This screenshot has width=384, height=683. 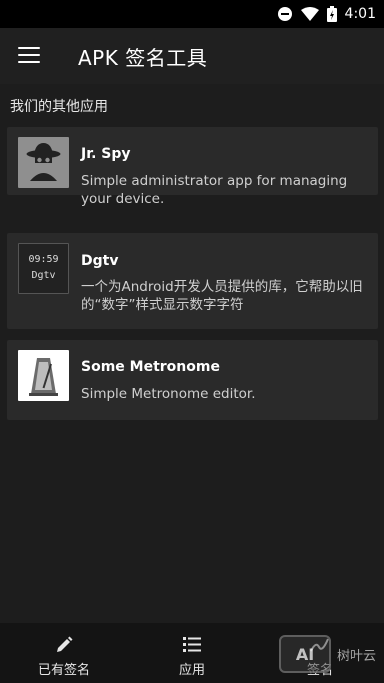 I want to click on do-not-disturb-icon, so click(x=284, y=14).